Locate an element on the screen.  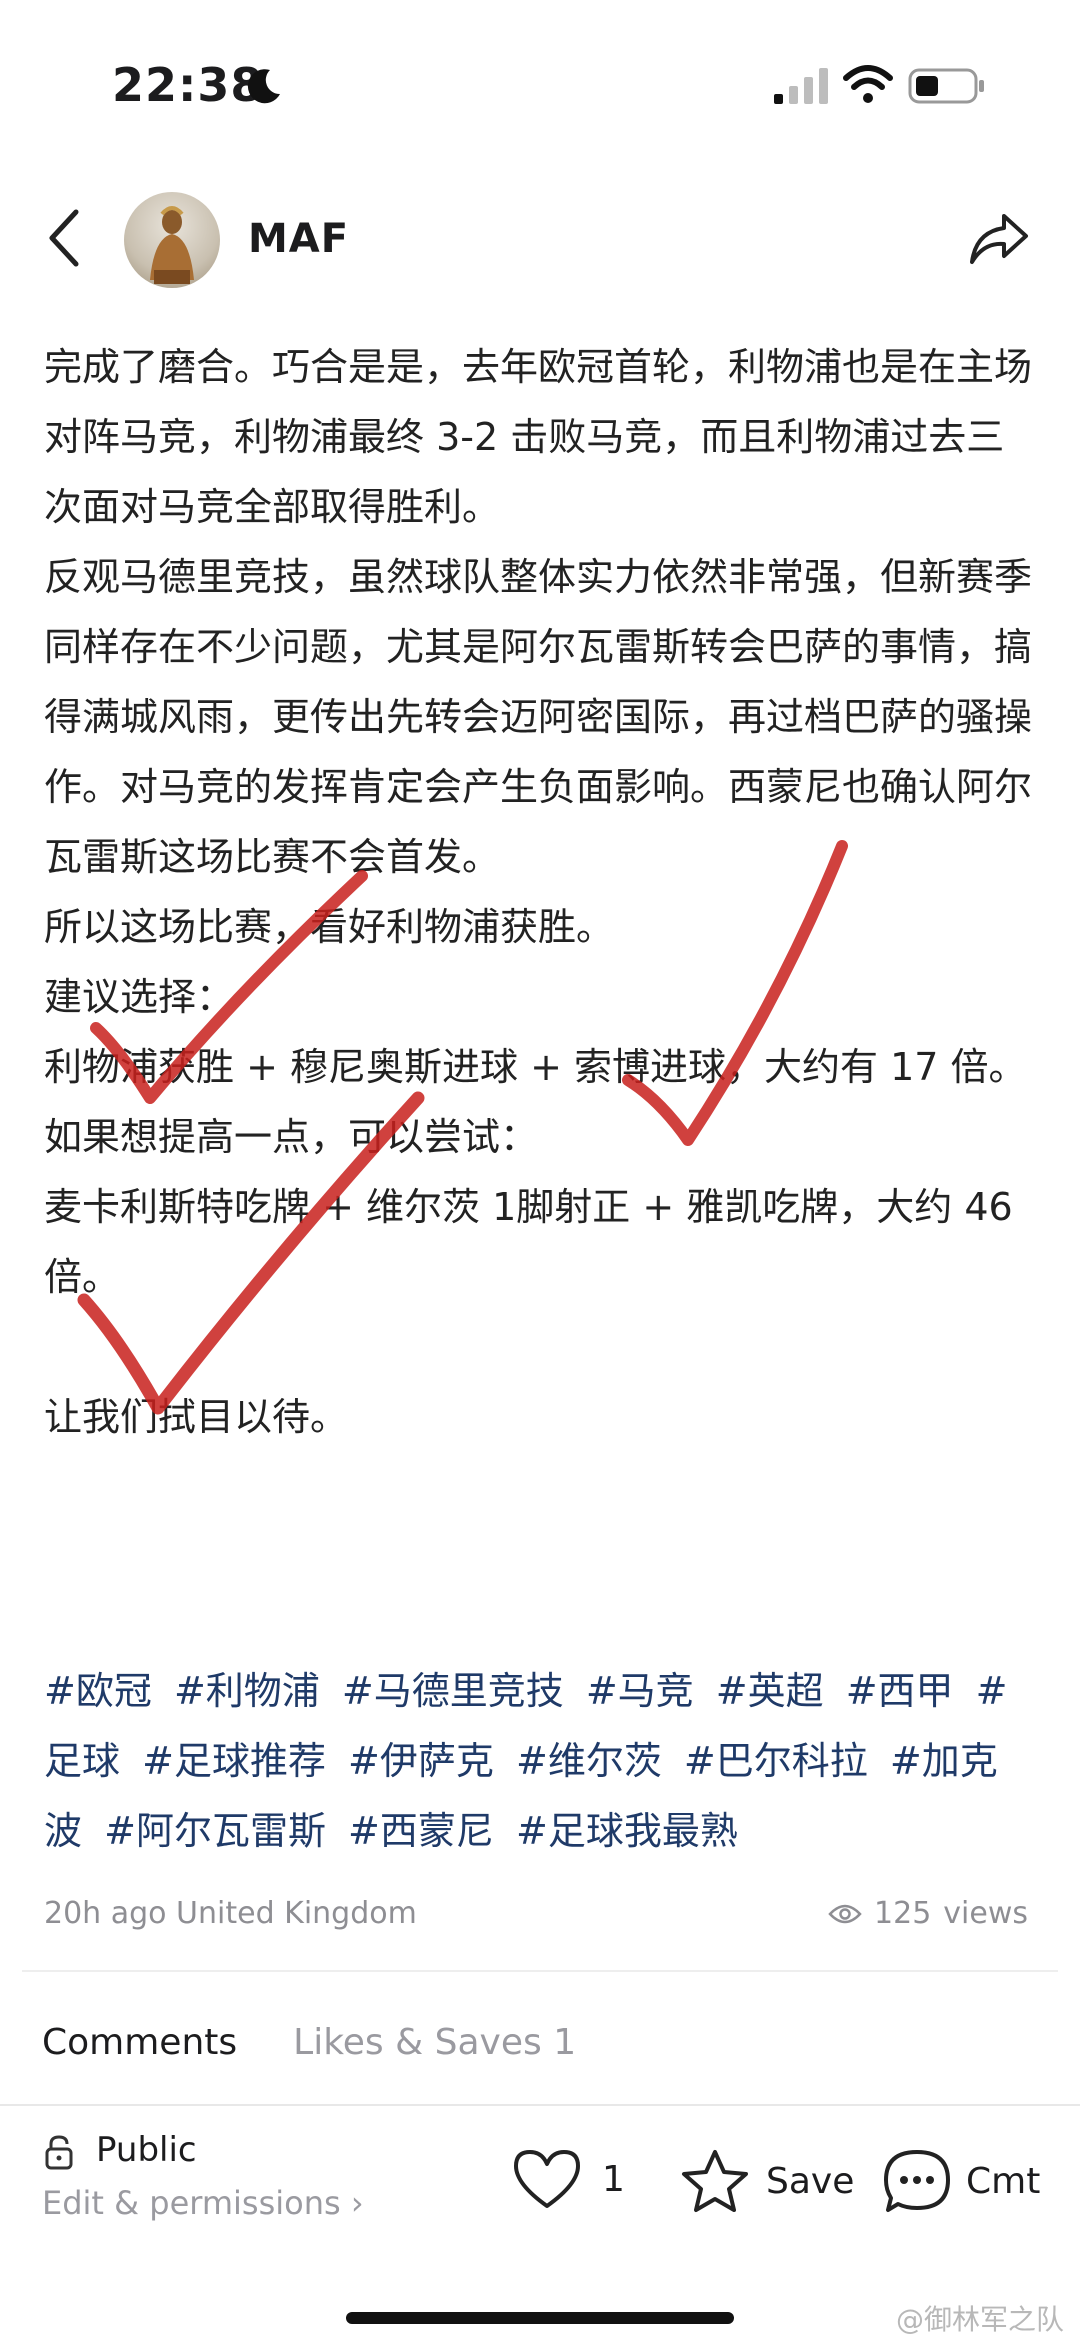
tab-likes-saves: Likes & Saves 1 is located at coordinates (434, 2042).